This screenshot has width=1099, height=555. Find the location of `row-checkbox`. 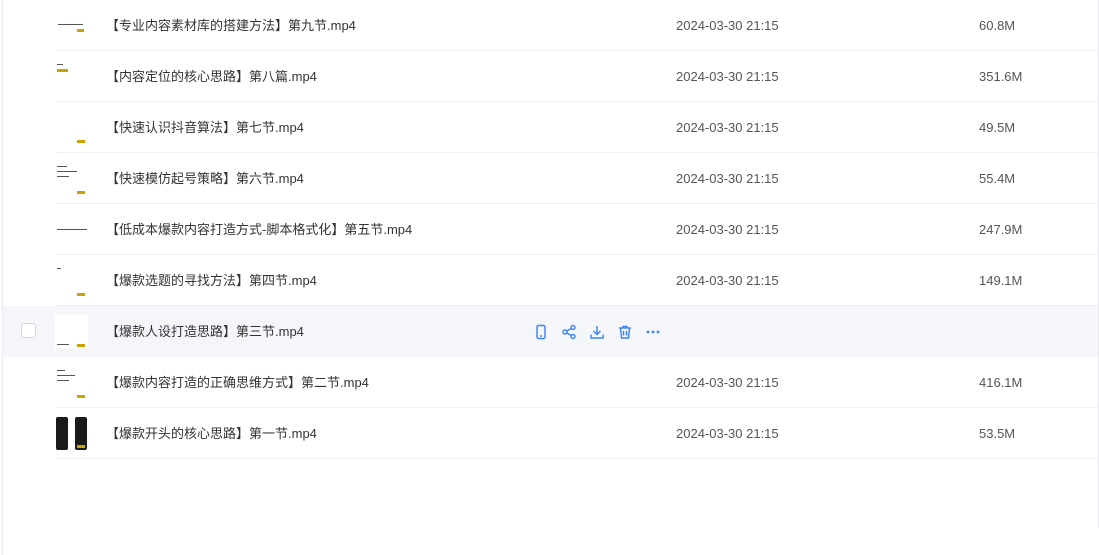

row-checkbox is located at coordinates (28, 330).